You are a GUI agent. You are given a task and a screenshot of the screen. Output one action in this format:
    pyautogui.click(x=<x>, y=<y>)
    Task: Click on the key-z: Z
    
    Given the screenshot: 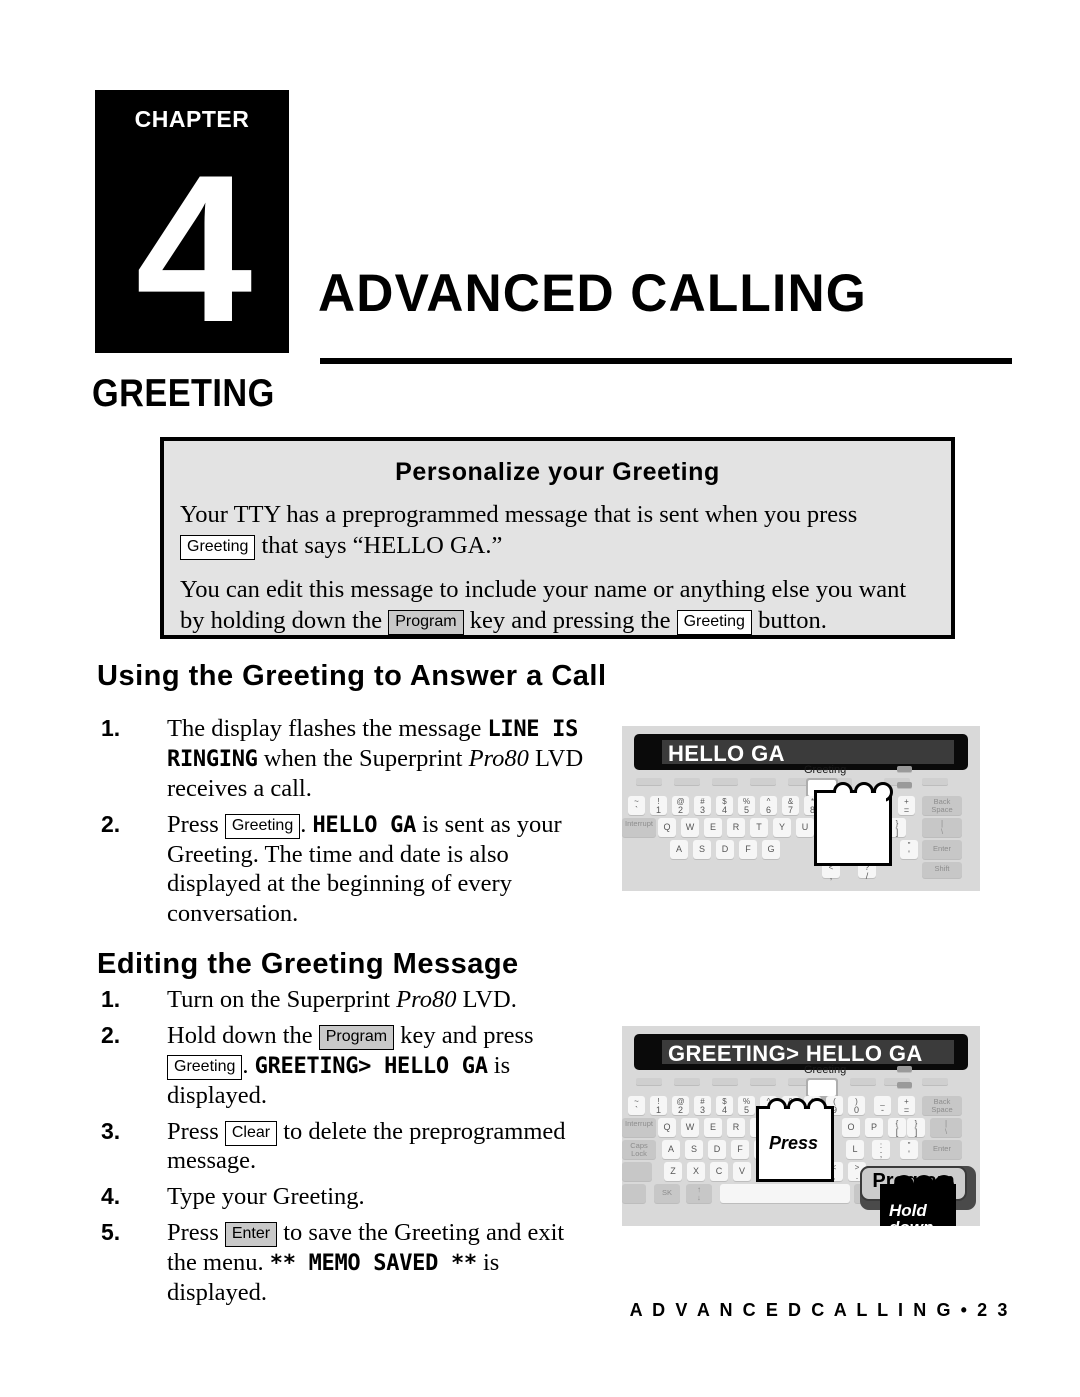 What is the action you would take?
    pyautogui.click(x=673, y=1171)
    